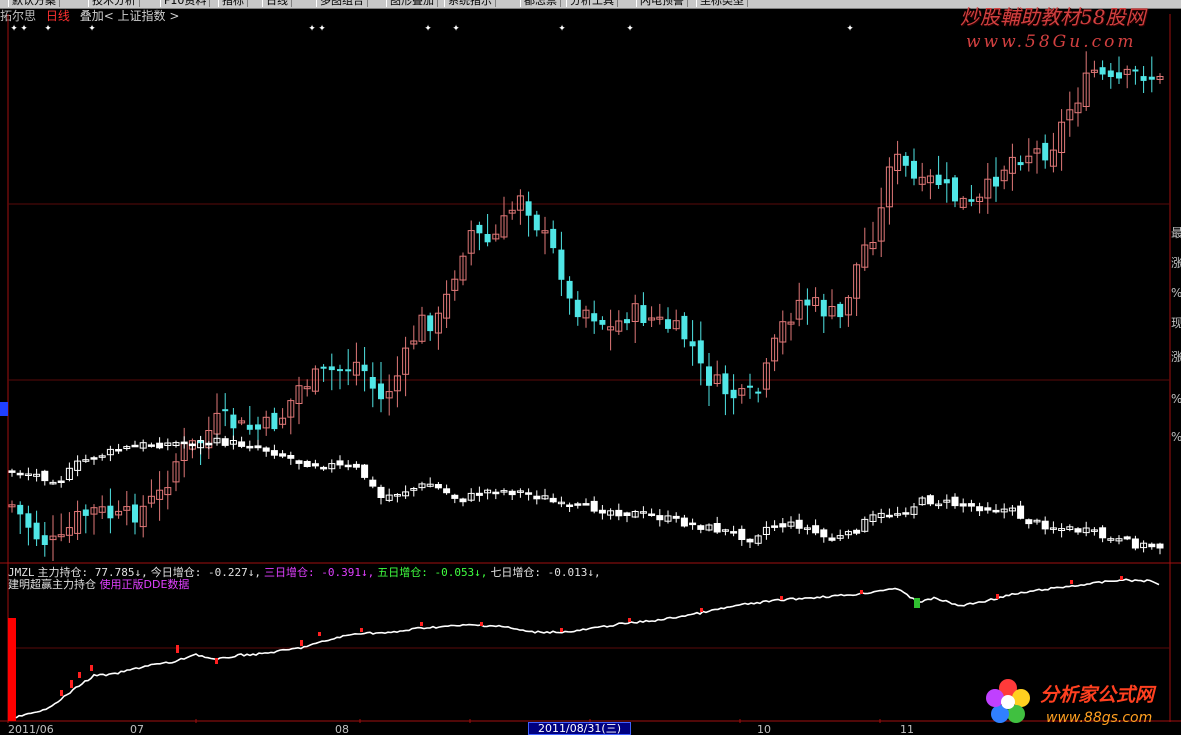  Describe the element at coordinates (1176, 323) in the screenshot. I see `right-axis-label: 现` at that location.